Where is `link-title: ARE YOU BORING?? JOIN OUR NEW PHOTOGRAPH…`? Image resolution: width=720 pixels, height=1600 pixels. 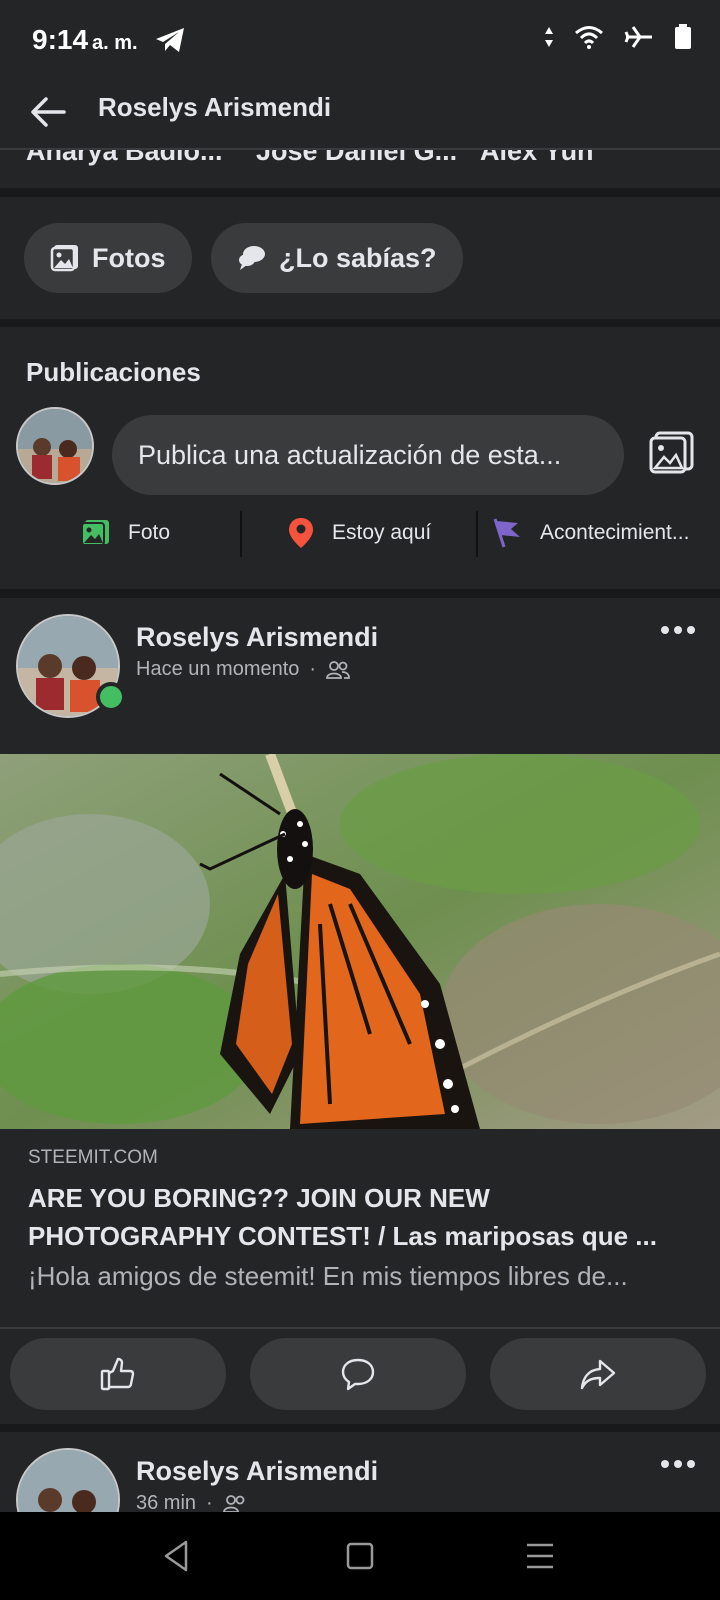 link-title: ARE YOU BORING?? JOIN OUR NEW PHOTOGRAPH… is located at coordinates (360, 1217).